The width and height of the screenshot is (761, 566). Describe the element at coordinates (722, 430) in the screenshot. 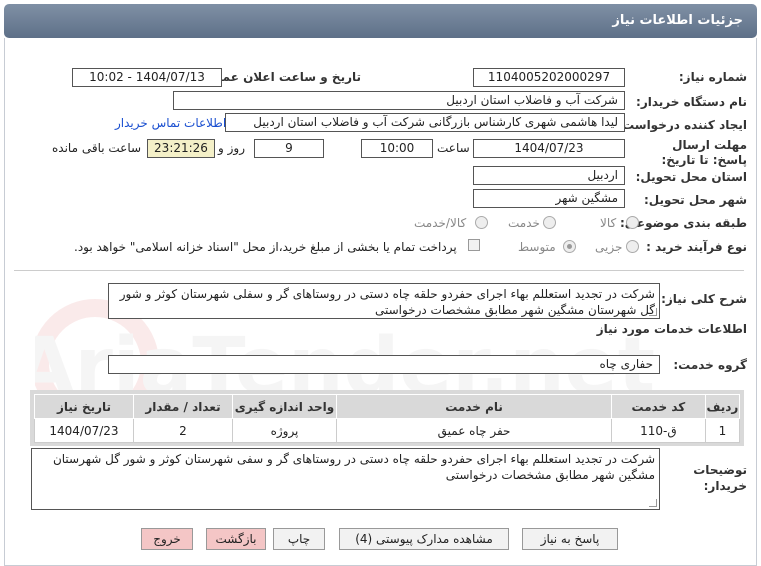

I see `cell-row: 1` at that location.